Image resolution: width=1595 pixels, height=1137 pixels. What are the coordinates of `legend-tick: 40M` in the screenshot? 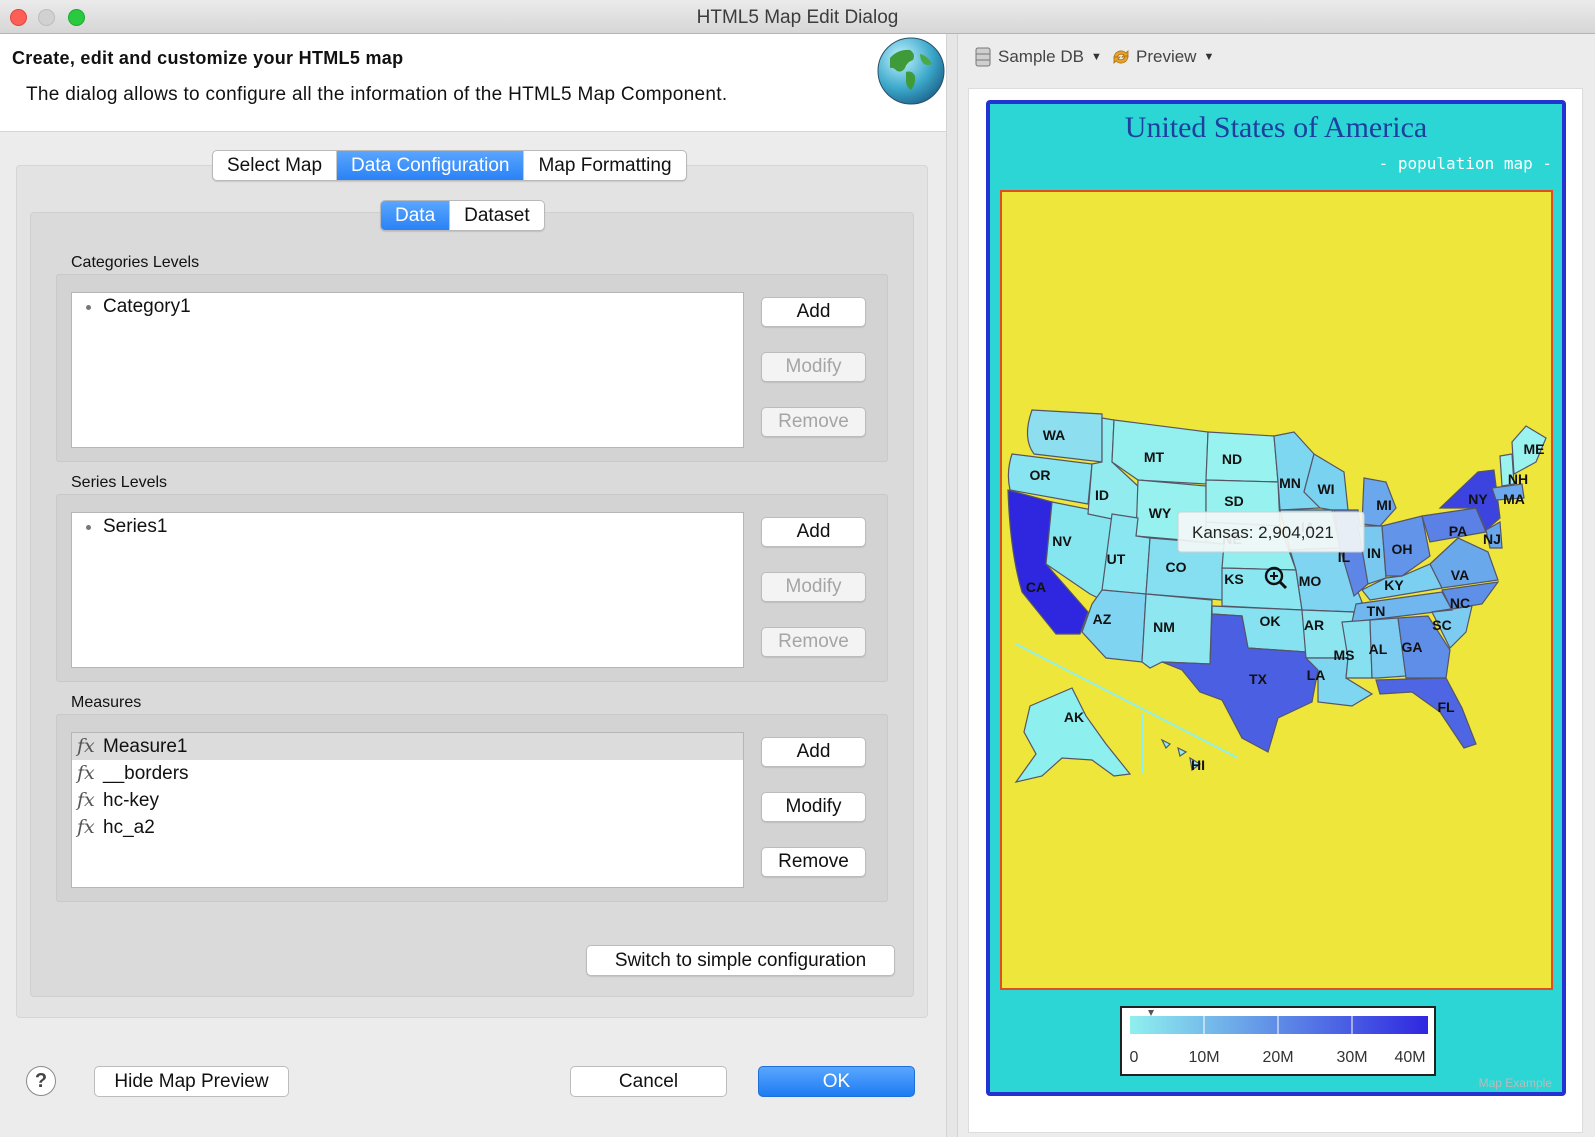 It's located at (1409, 1057).